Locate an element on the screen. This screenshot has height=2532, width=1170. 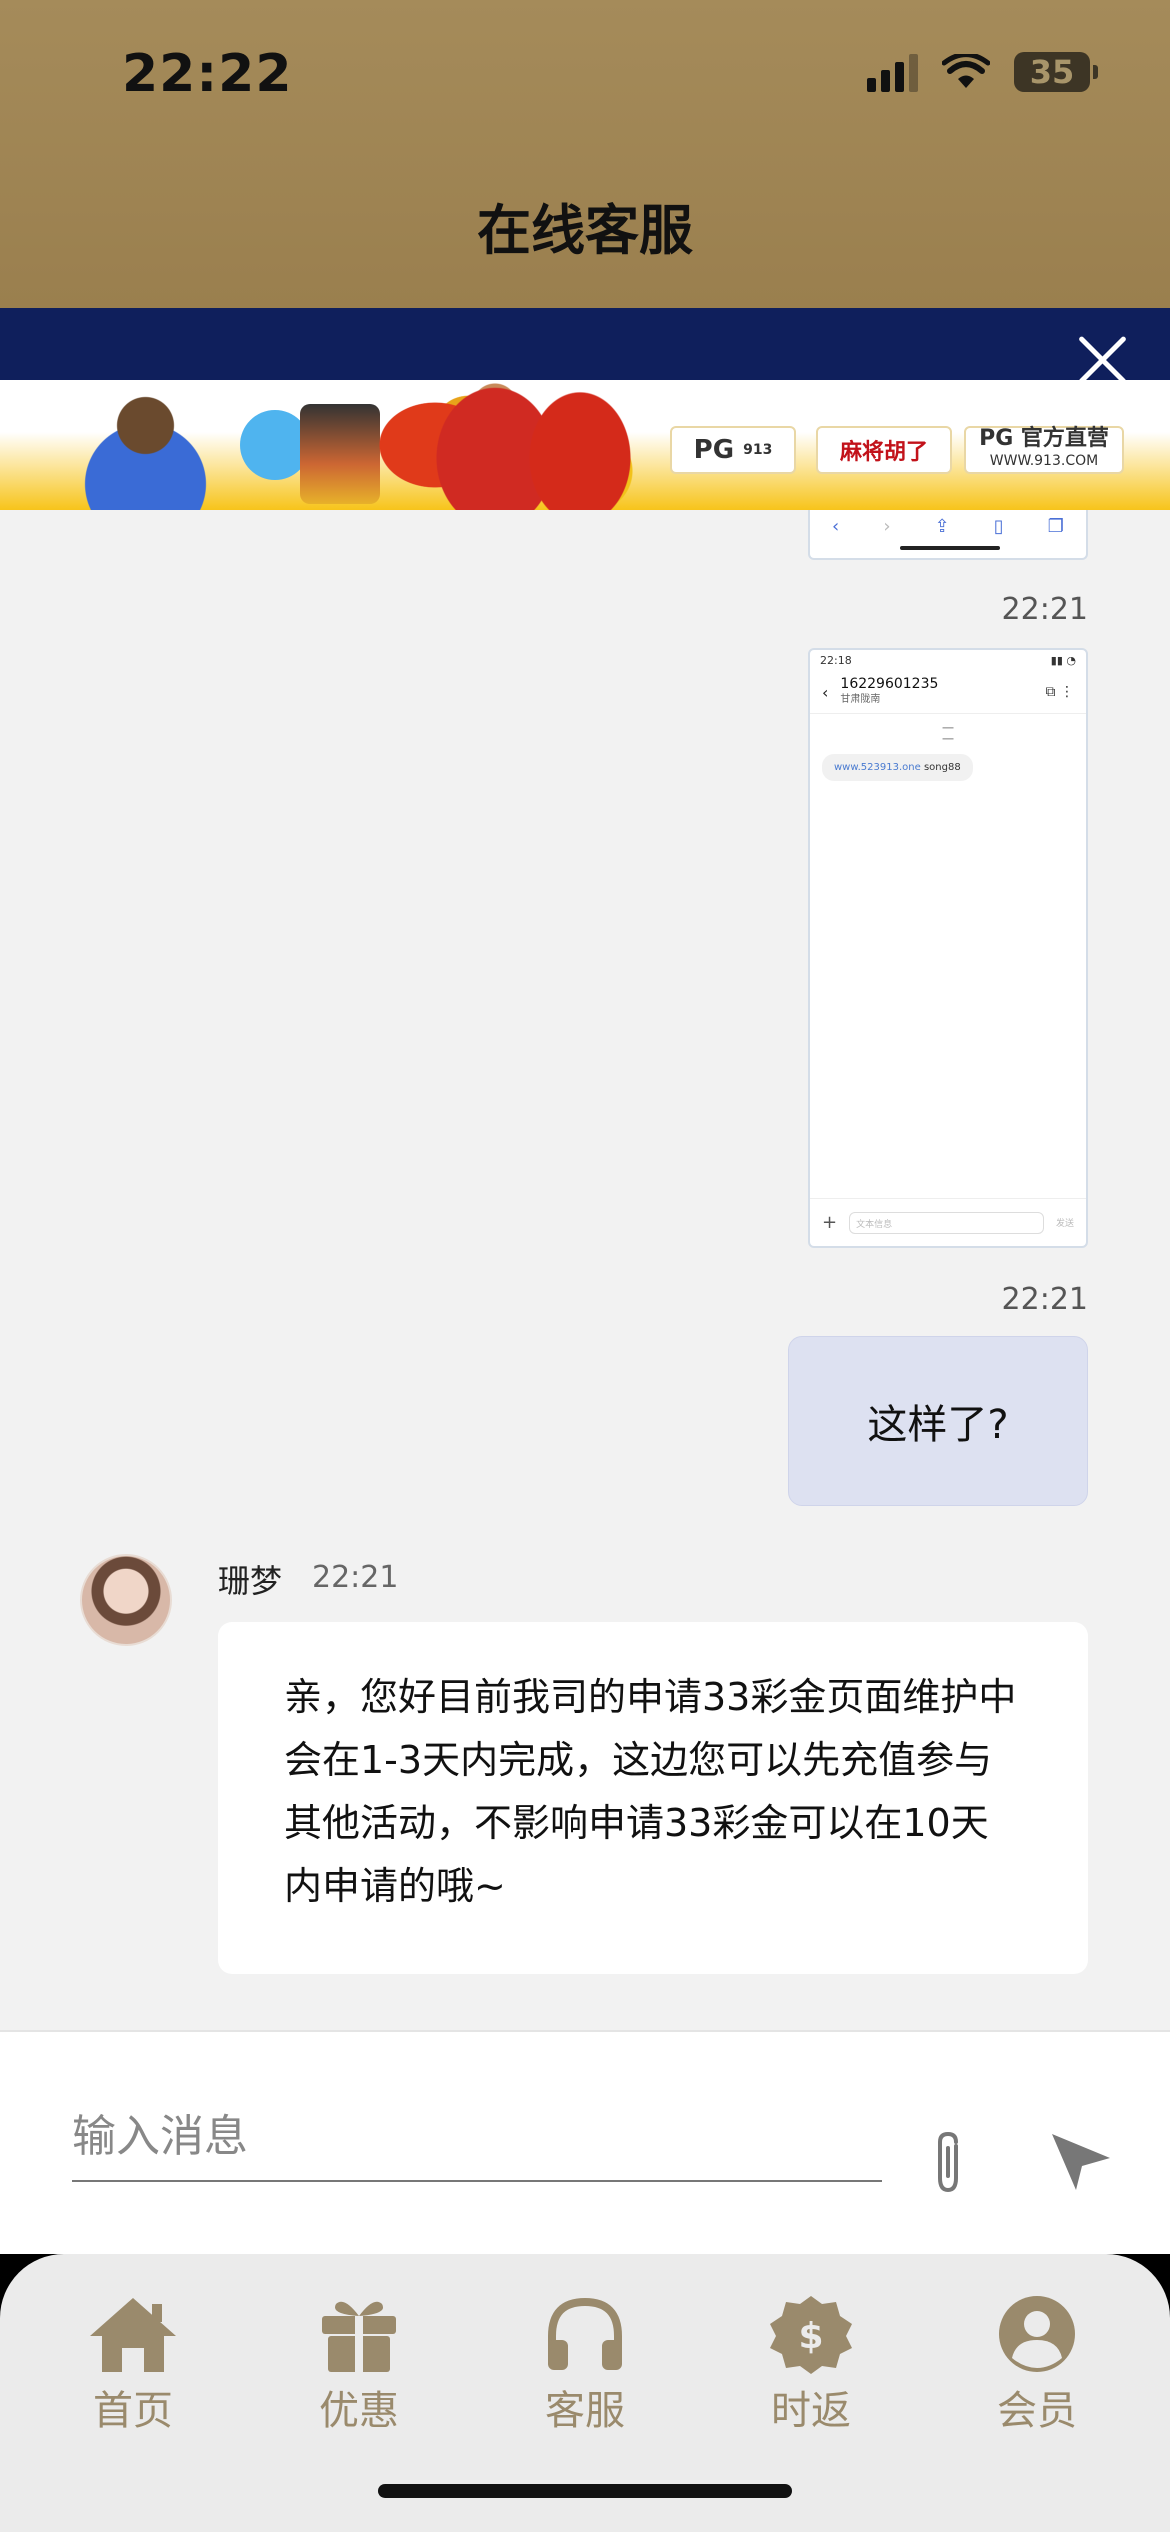
nav-label: 会员 is located at coordinates (1037, 2411).